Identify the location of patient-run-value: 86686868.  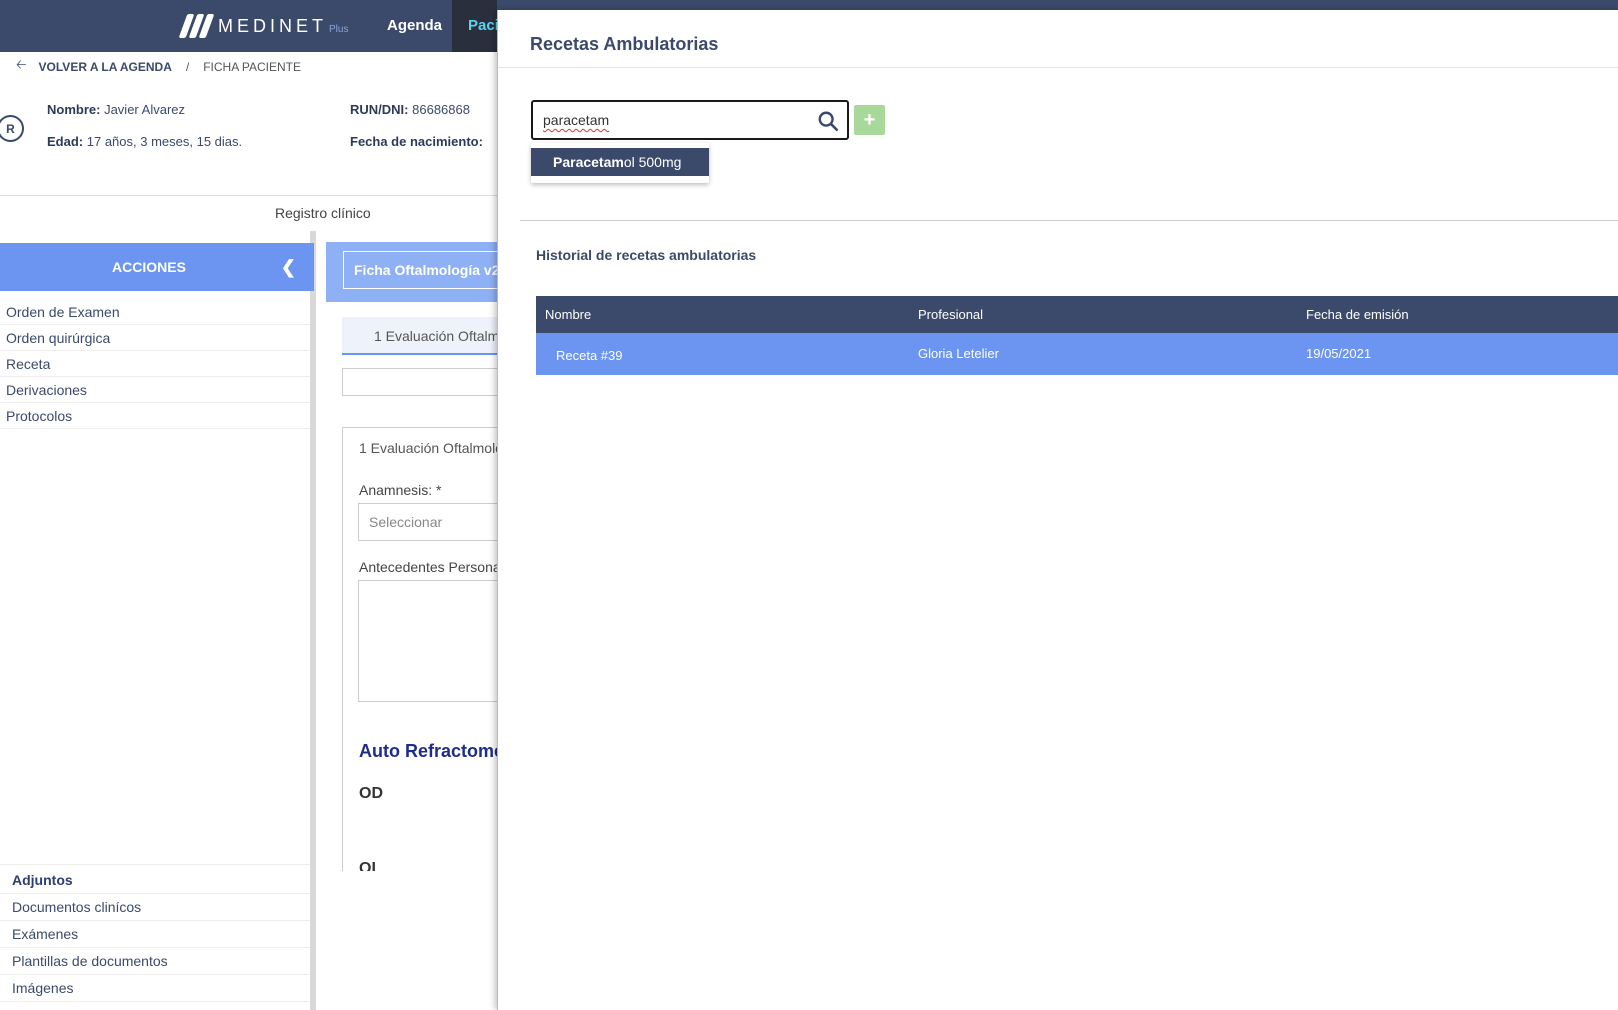
(441, 109).